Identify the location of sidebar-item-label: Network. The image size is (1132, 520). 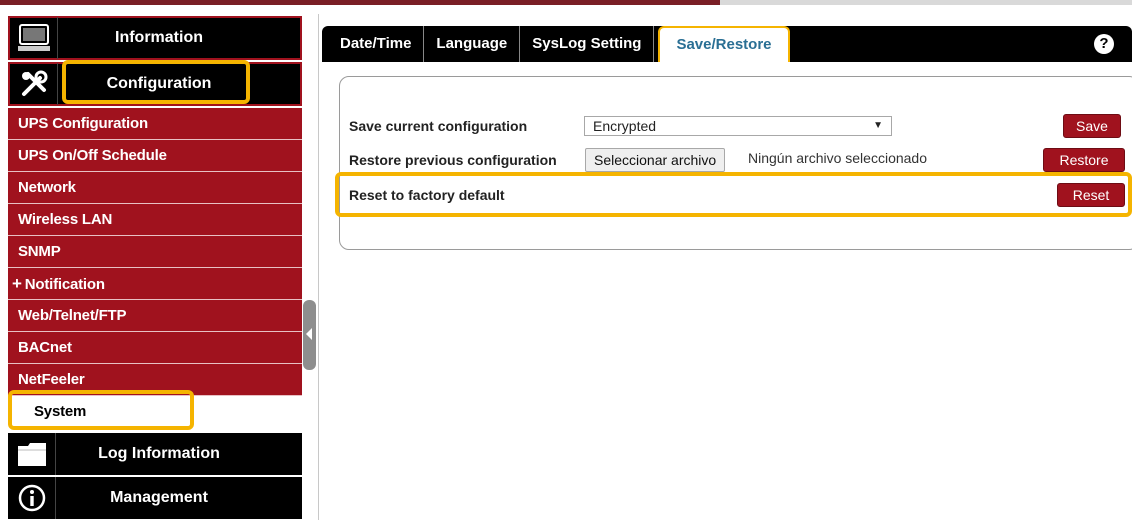
(47, 187).